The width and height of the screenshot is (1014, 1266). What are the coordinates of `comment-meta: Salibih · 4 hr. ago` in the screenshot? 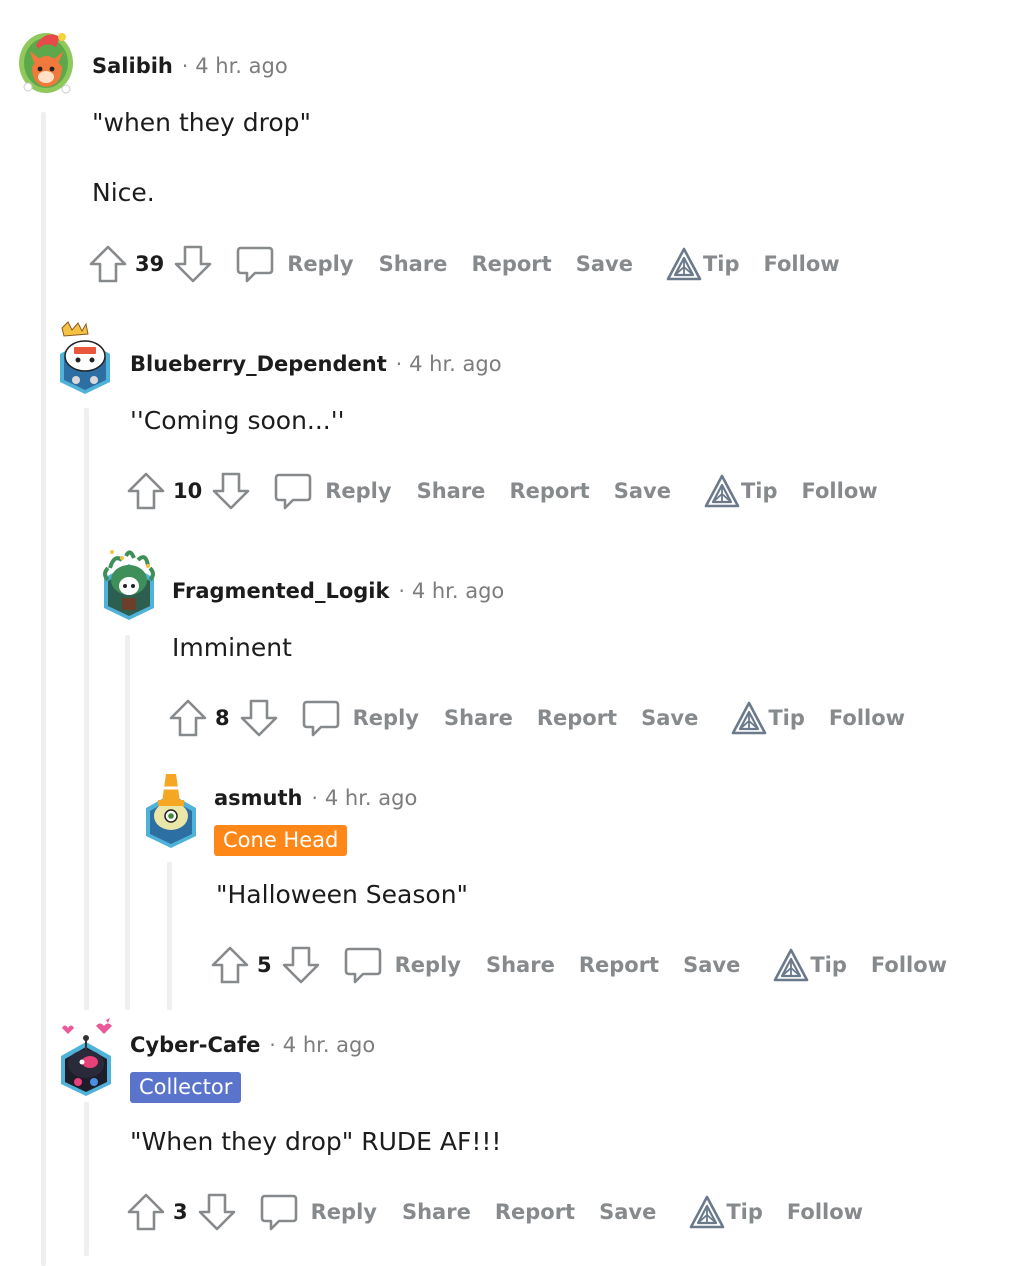 It's located at (190, 66).